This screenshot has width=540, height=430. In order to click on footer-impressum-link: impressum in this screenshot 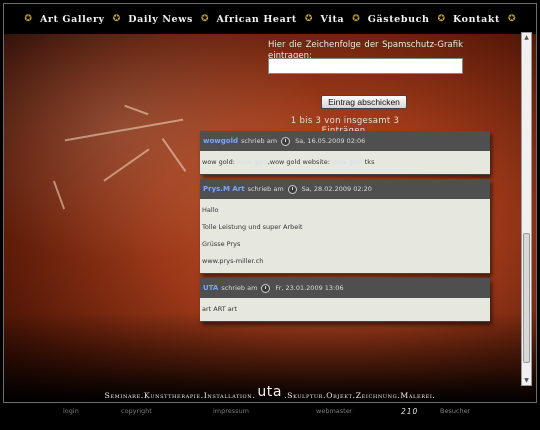, I will do `click(231, 411)`.